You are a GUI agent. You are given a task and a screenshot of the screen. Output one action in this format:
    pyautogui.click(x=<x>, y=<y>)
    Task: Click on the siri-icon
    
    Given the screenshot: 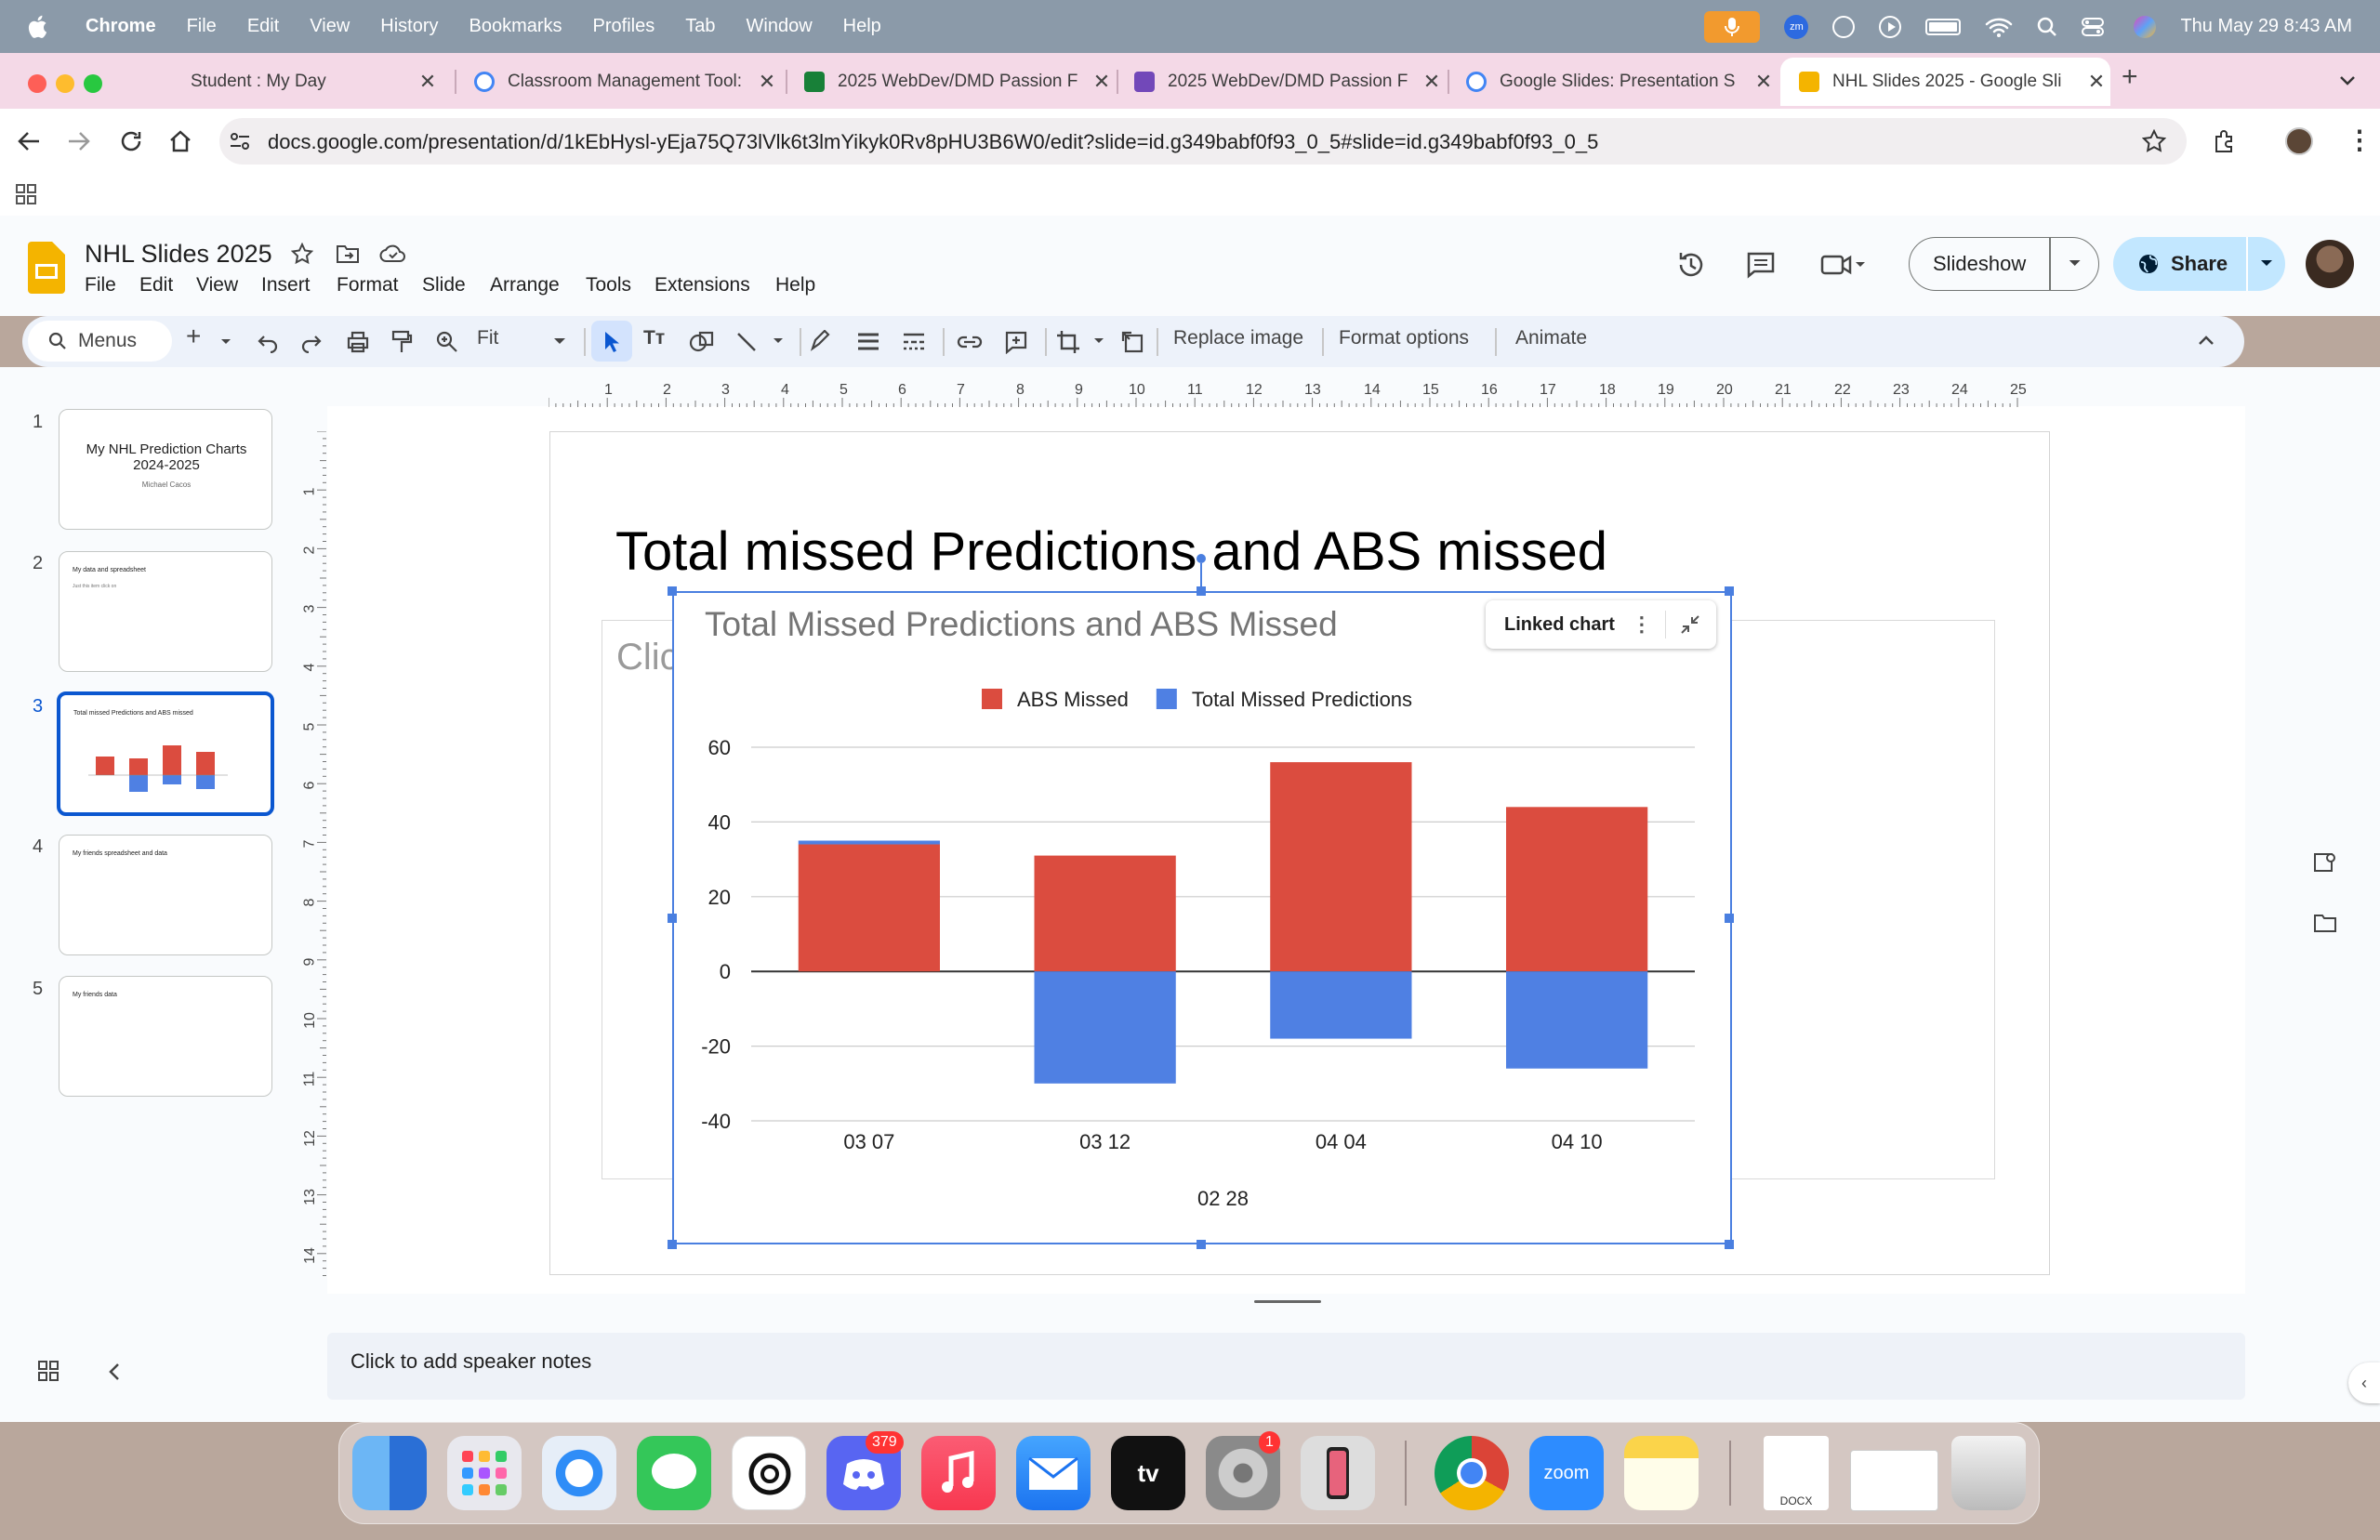 What is the action you would take?
    pyautogui.click(x=2145, y=26)
    